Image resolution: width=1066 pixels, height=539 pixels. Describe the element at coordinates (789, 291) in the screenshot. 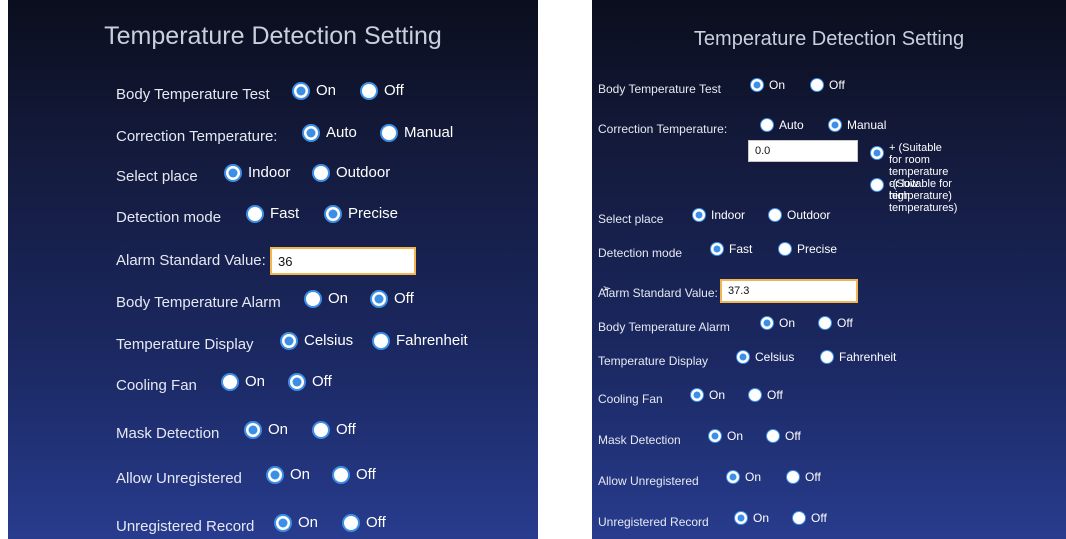

I see `alarm-standard-value-input: 37.3` at that location.